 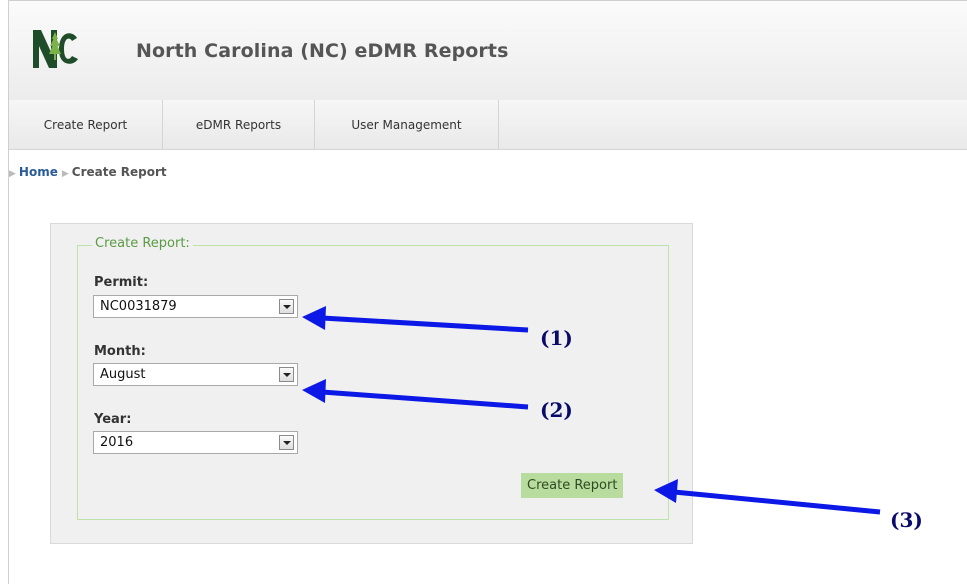 I want to click on arrow-2-shaft, so click(x=425, y=399).